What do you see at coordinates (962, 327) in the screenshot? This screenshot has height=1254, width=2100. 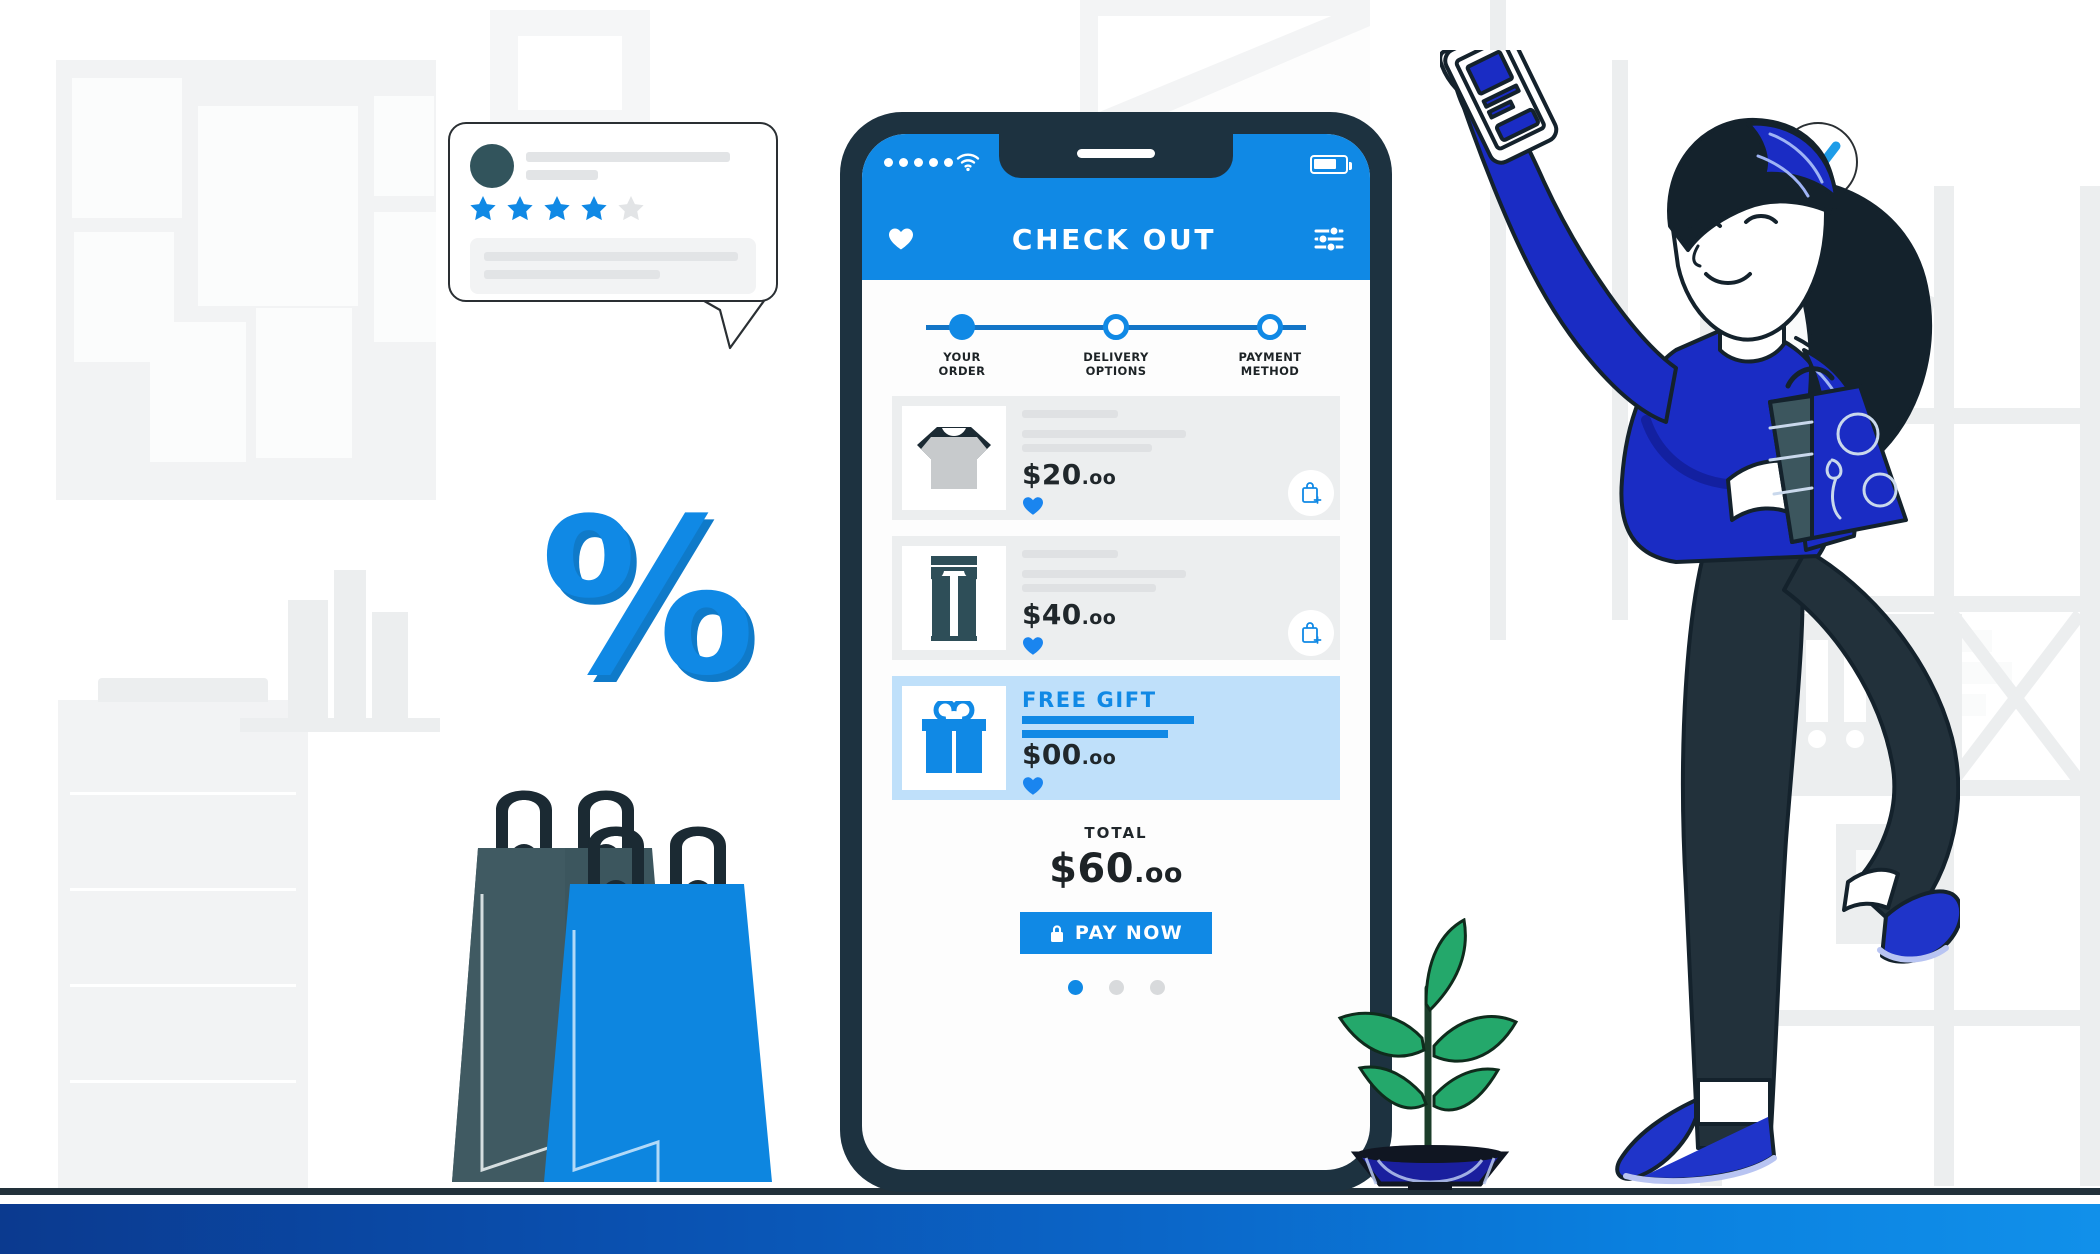 I see `step-dot-active` at bounding box center [962, 327].